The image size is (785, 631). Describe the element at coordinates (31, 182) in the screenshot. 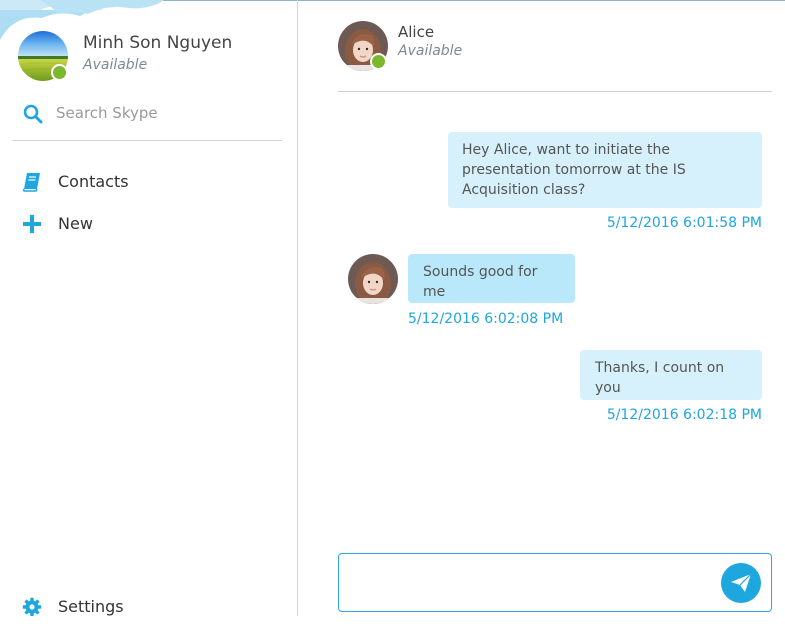

I see `book-icon` at that location.